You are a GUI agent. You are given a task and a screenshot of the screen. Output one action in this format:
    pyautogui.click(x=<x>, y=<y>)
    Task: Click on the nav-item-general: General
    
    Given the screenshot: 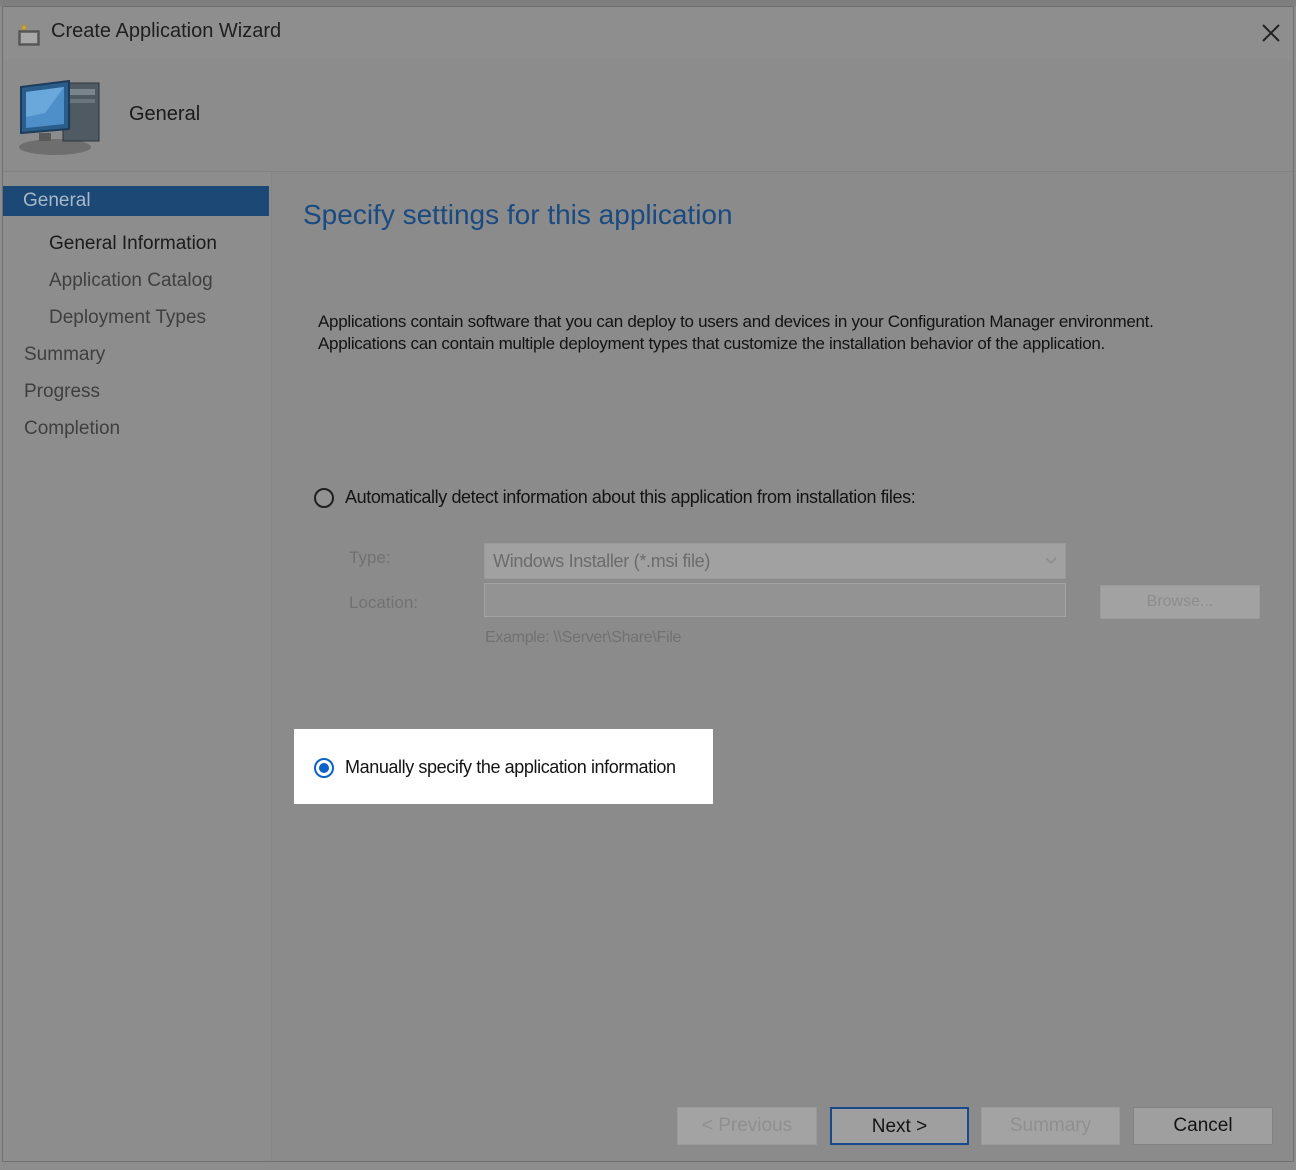 What is the action you would take?
    pyautogui.click(x=136, y=201)
    